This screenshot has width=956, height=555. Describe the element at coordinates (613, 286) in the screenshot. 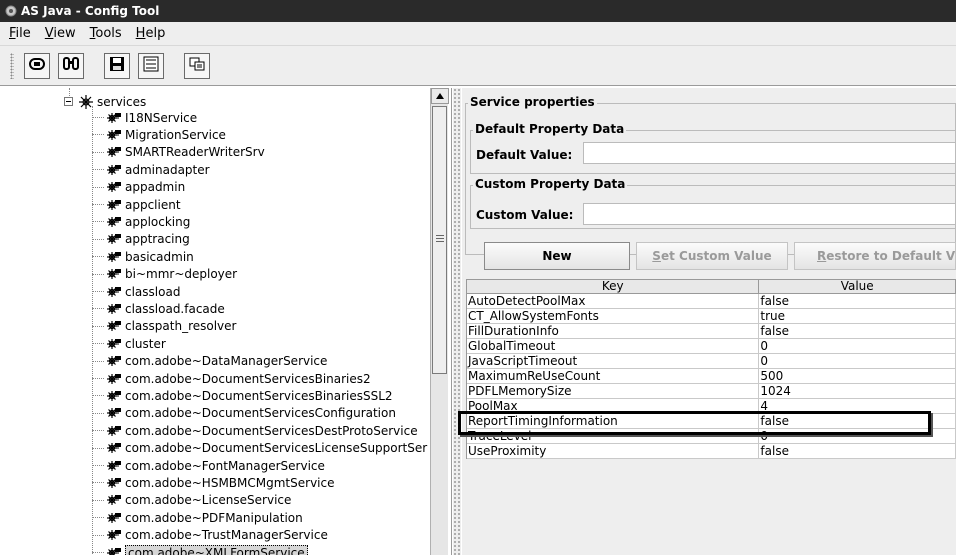

I see `key-column-header: Key` at that location.